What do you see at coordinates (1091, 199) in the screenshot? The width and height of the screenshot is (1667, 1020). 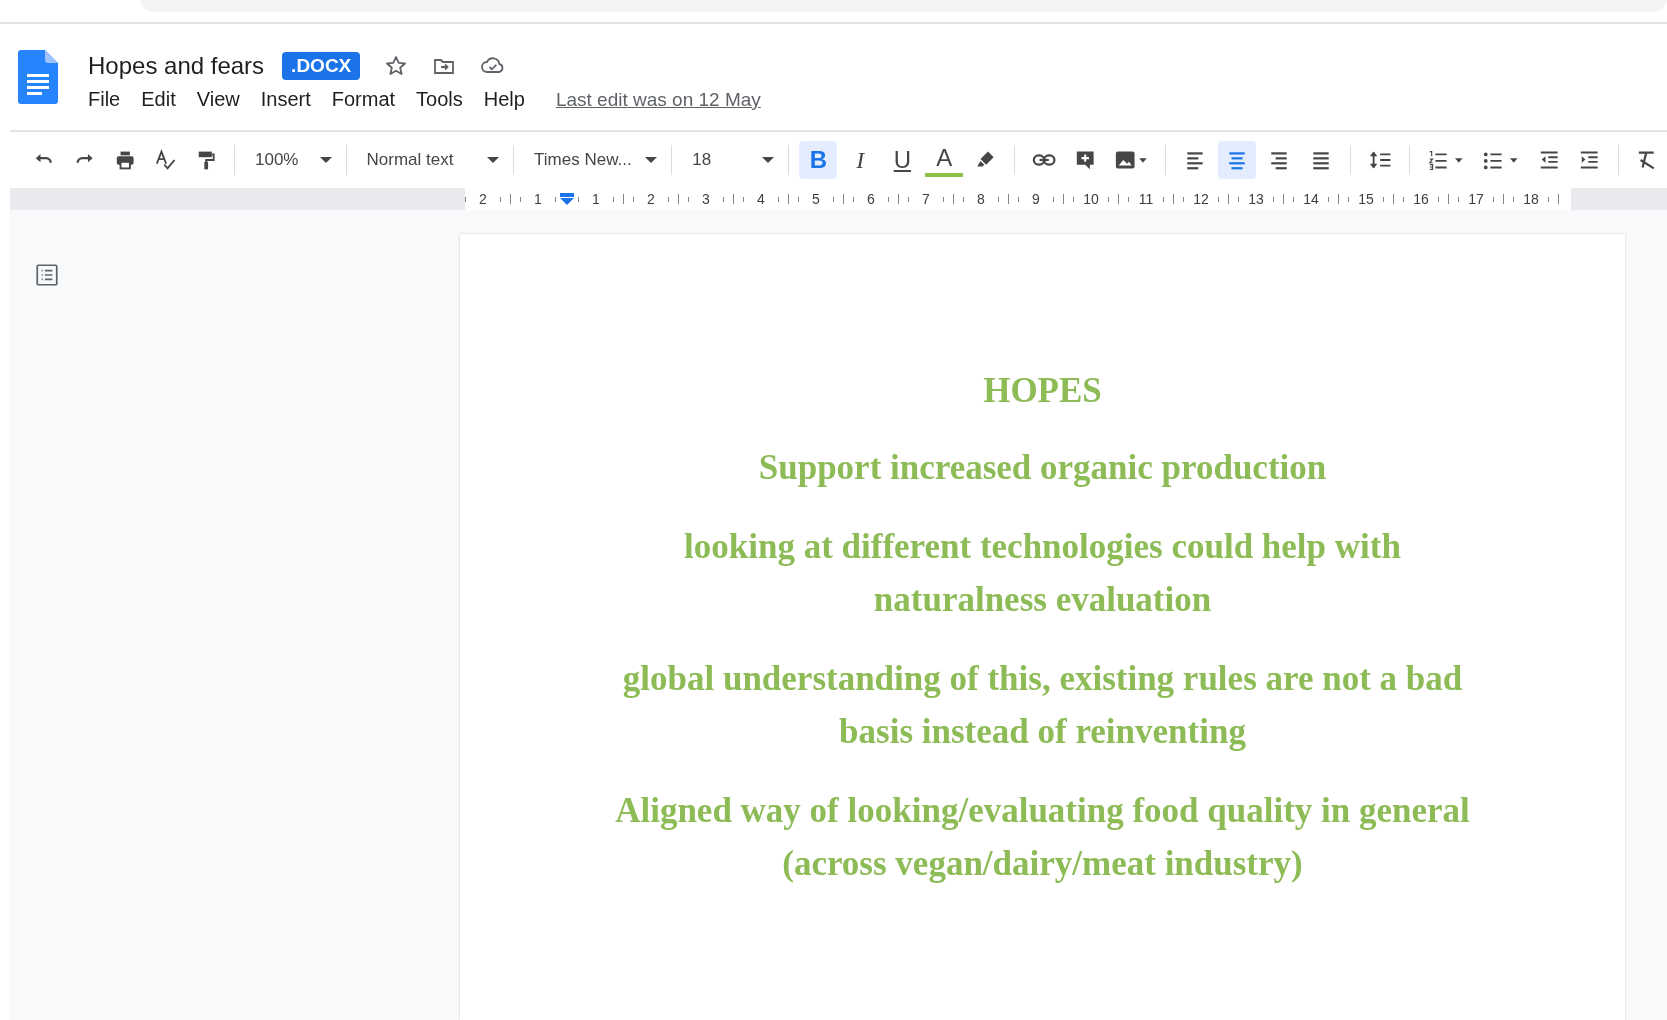 I see `ruler-number: 10` at bounding box center [1091, 199].